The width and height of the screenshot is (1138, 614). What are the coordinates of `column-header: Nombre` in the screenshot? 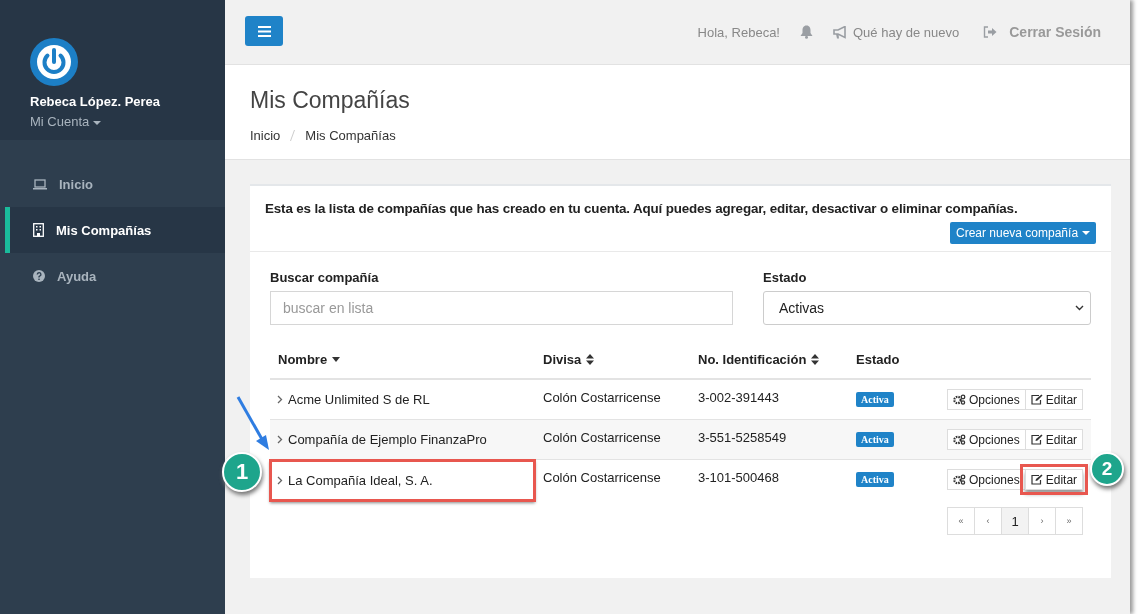 It's located at (402, 359).